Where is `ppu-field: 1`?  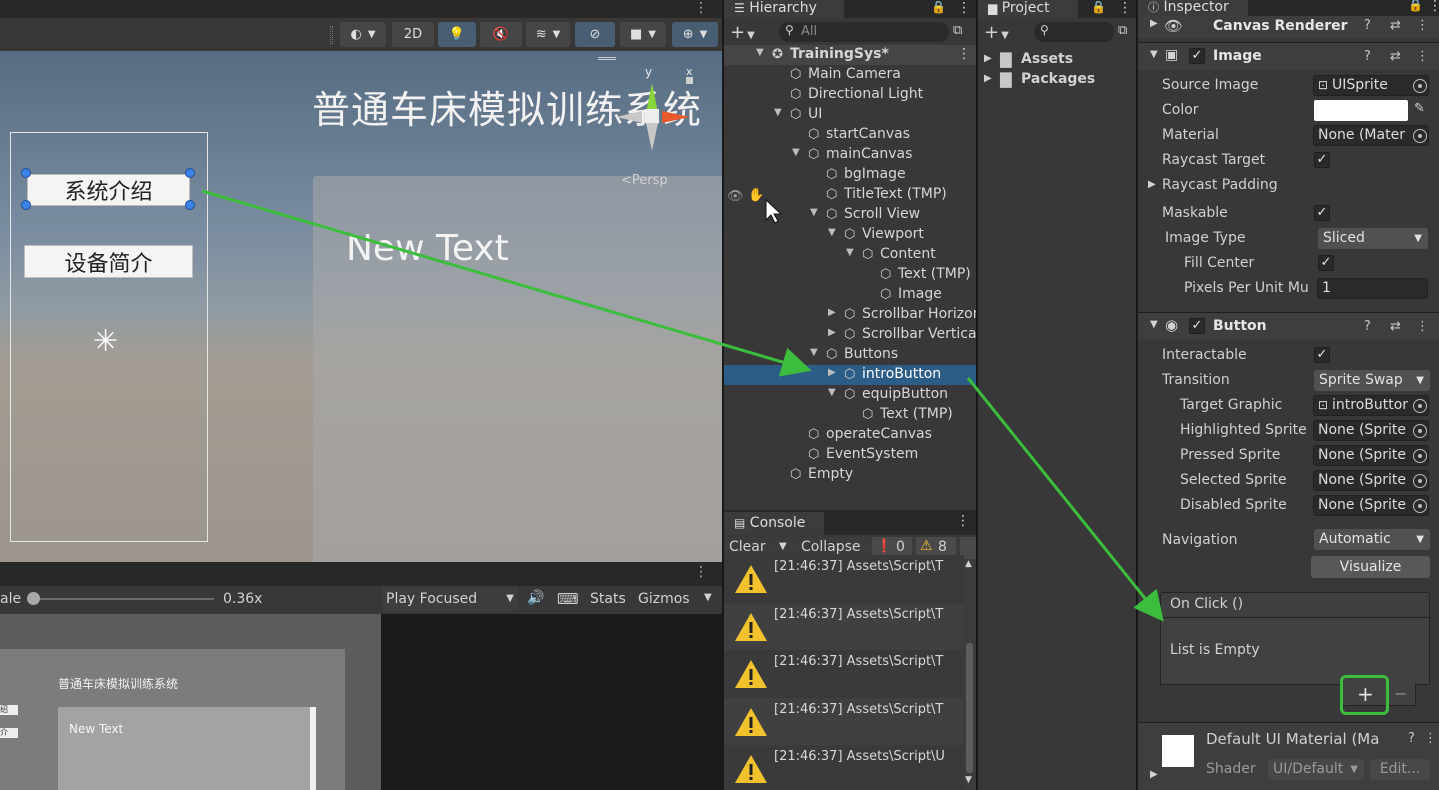 ppu-field: 1 is located at coordinates (1372, 288).